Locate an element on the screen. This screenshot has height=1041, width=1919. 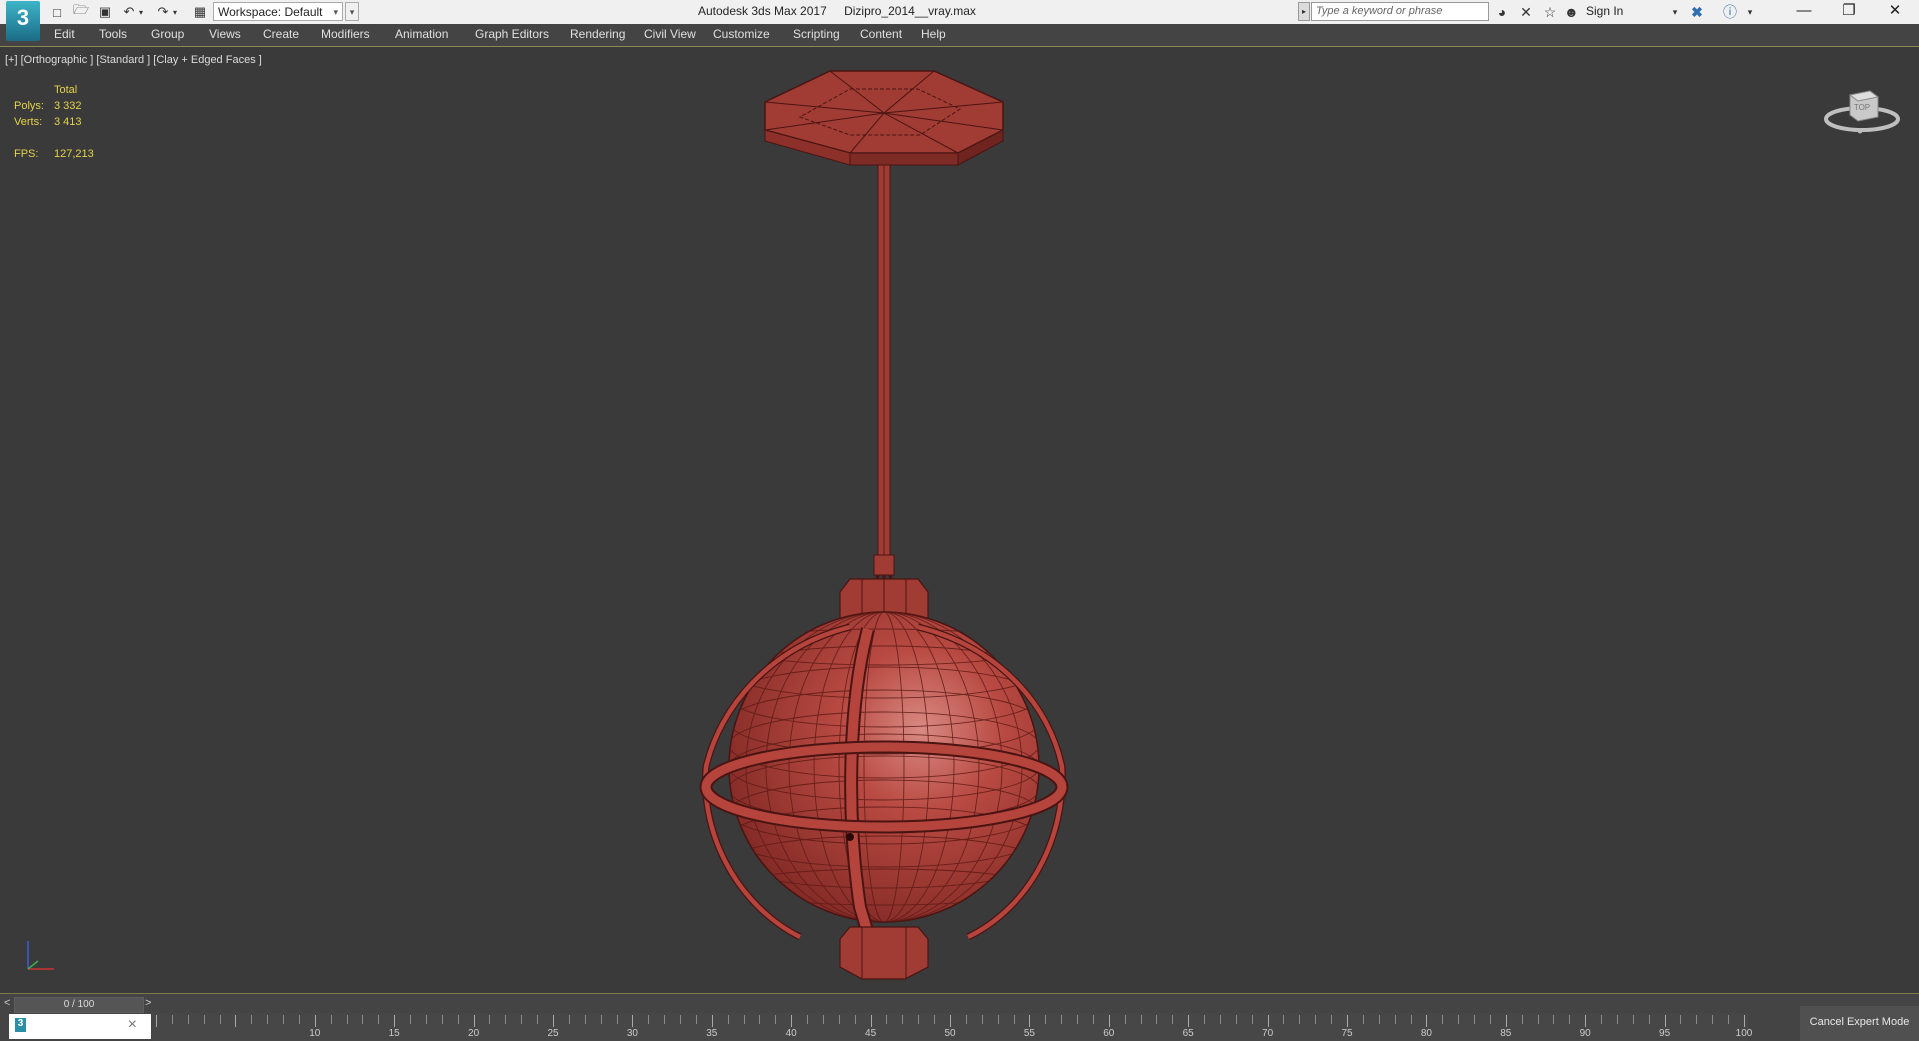
prev-frame-button: < is located at coordinates (7, 1003).